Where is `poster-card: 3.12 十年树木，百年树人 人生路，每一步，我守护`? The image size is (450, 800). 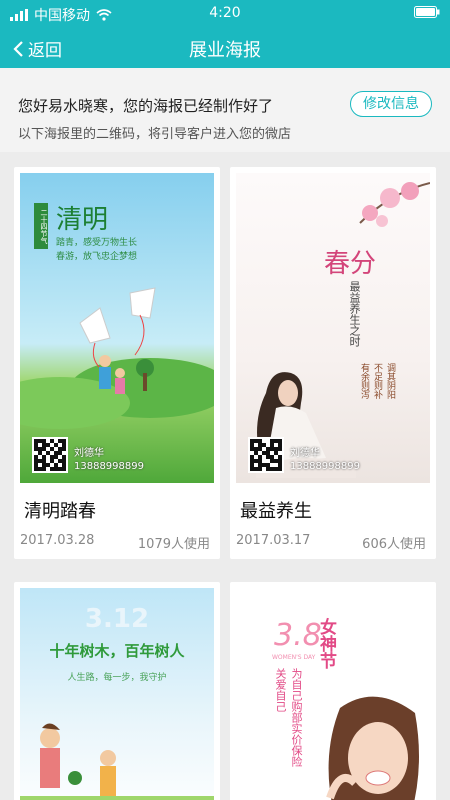 poster-card: 3.12 十年树木，百年树人 人生路，每一步，我守护 is located at coordinates (117, 691).